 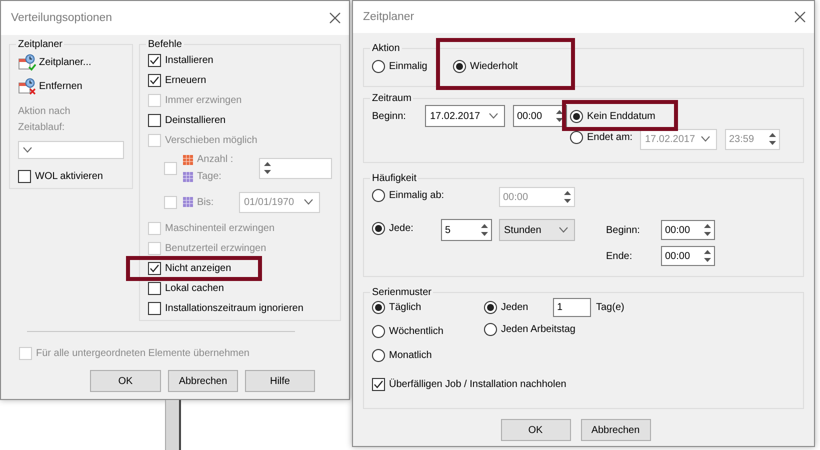 What do you see at coordinates (530, 329) in the screenshot?
I see `daily-option-radio: Jeden Arbeitstag` at bounding box center [530, 329].